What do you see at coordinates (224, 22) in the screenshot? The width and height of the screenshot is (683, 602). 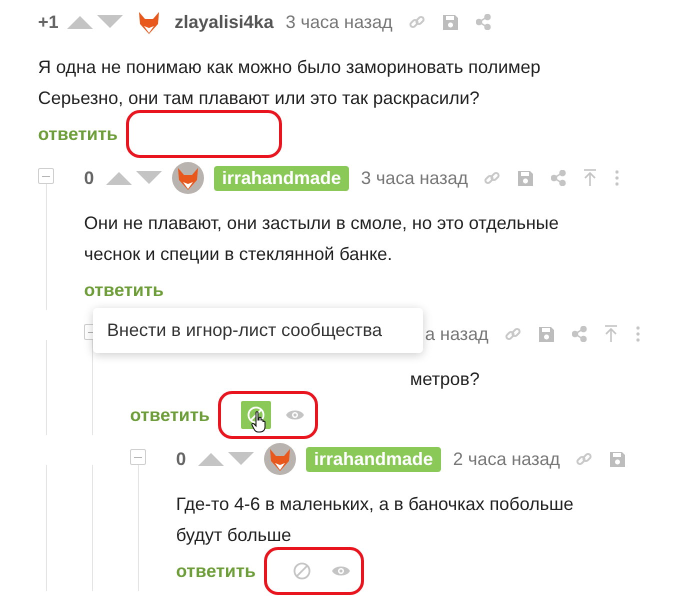 I see `author-name: zlayalisi4ka` at bounding box center [224, 22].